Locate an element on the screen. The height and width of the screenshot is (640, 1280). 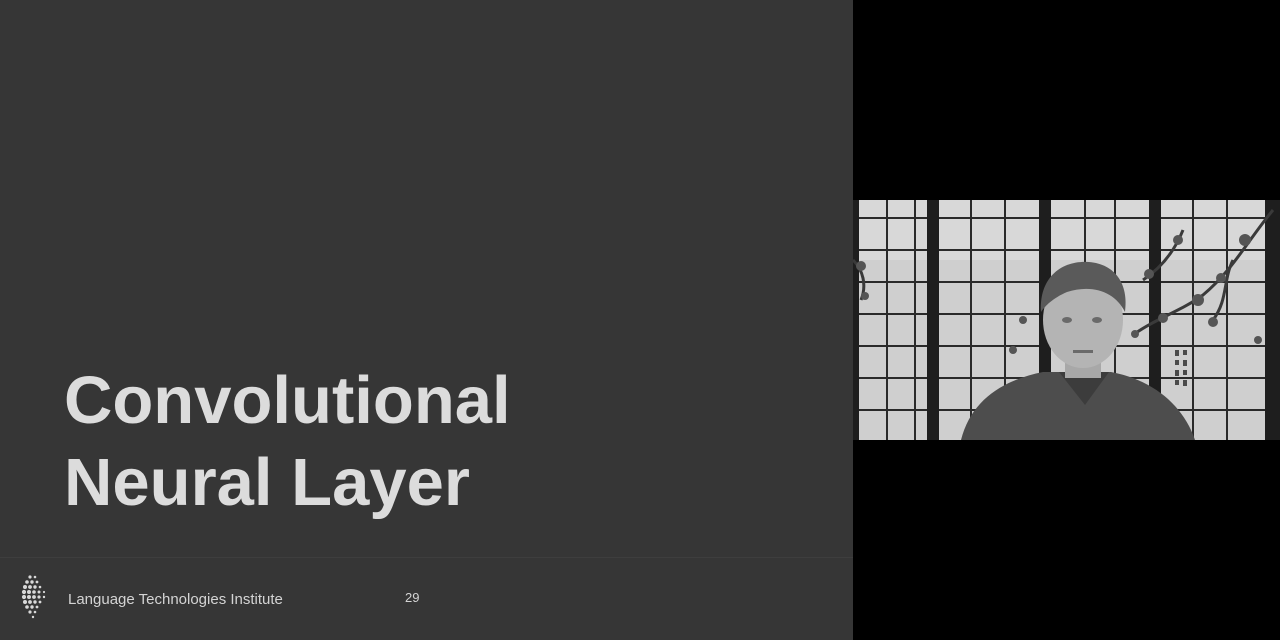
webcam-participant-icon is located at coordinates (1066, 320).